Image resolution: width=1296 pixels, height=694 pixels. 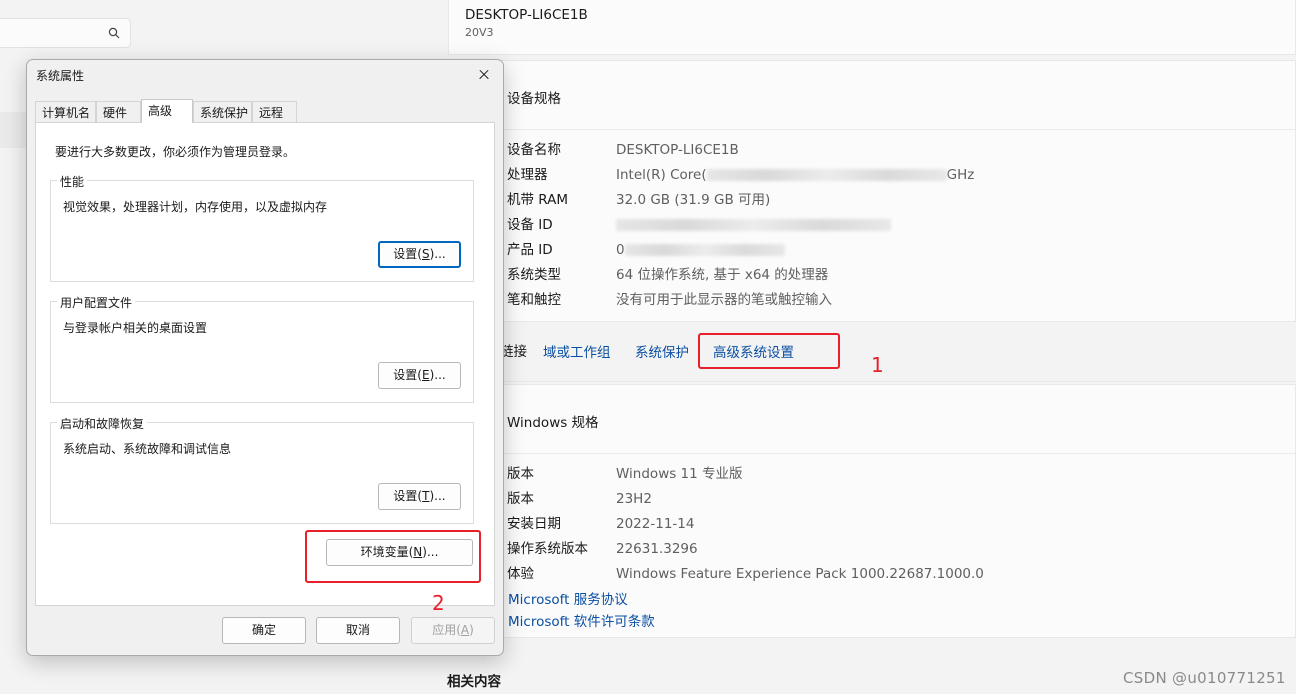 I want to click on accelerator-key: S, so click(x=425, y=254).